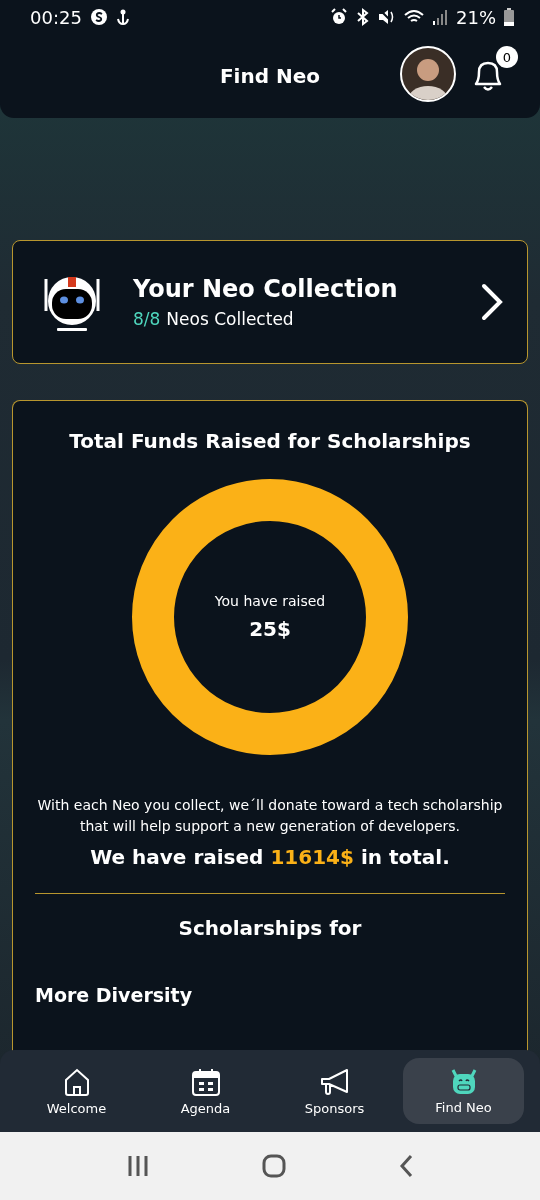 The image size is (540, 1200). I want to click on total-suffix: in total., so click(405, 857).